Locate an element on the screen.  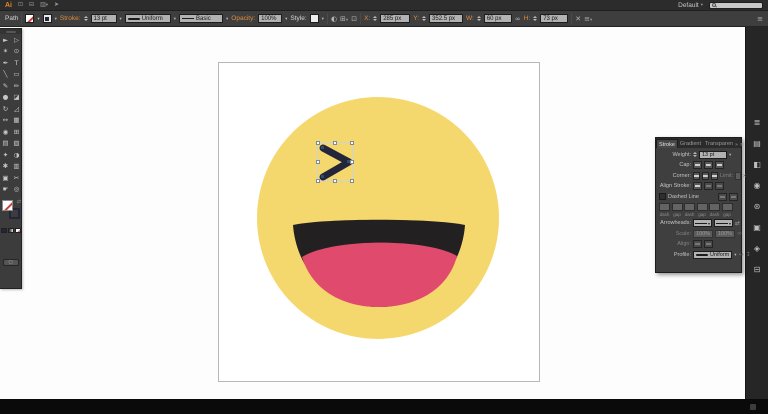
h-stepper is located at coordinates (535, 18).